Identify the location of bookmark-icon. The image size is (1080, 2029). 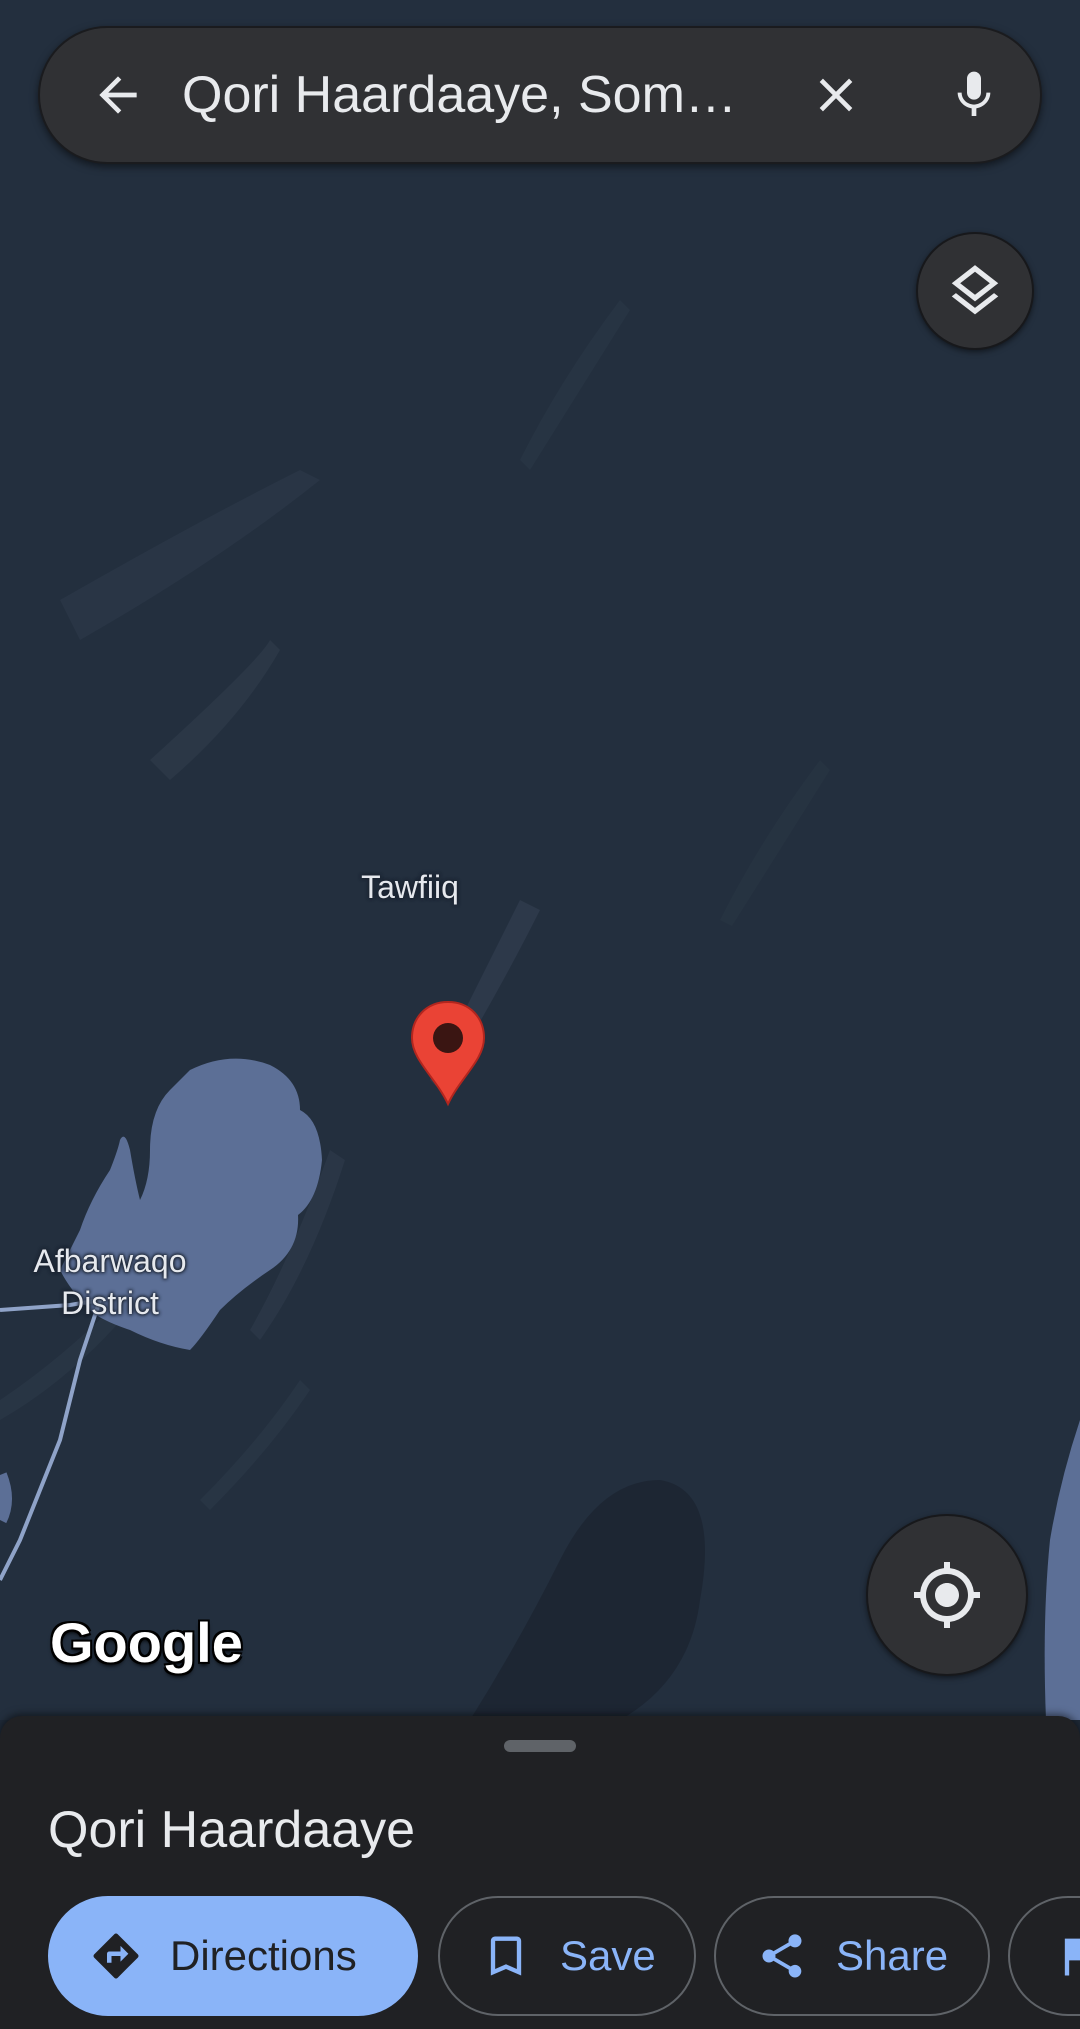
(506, 1956).